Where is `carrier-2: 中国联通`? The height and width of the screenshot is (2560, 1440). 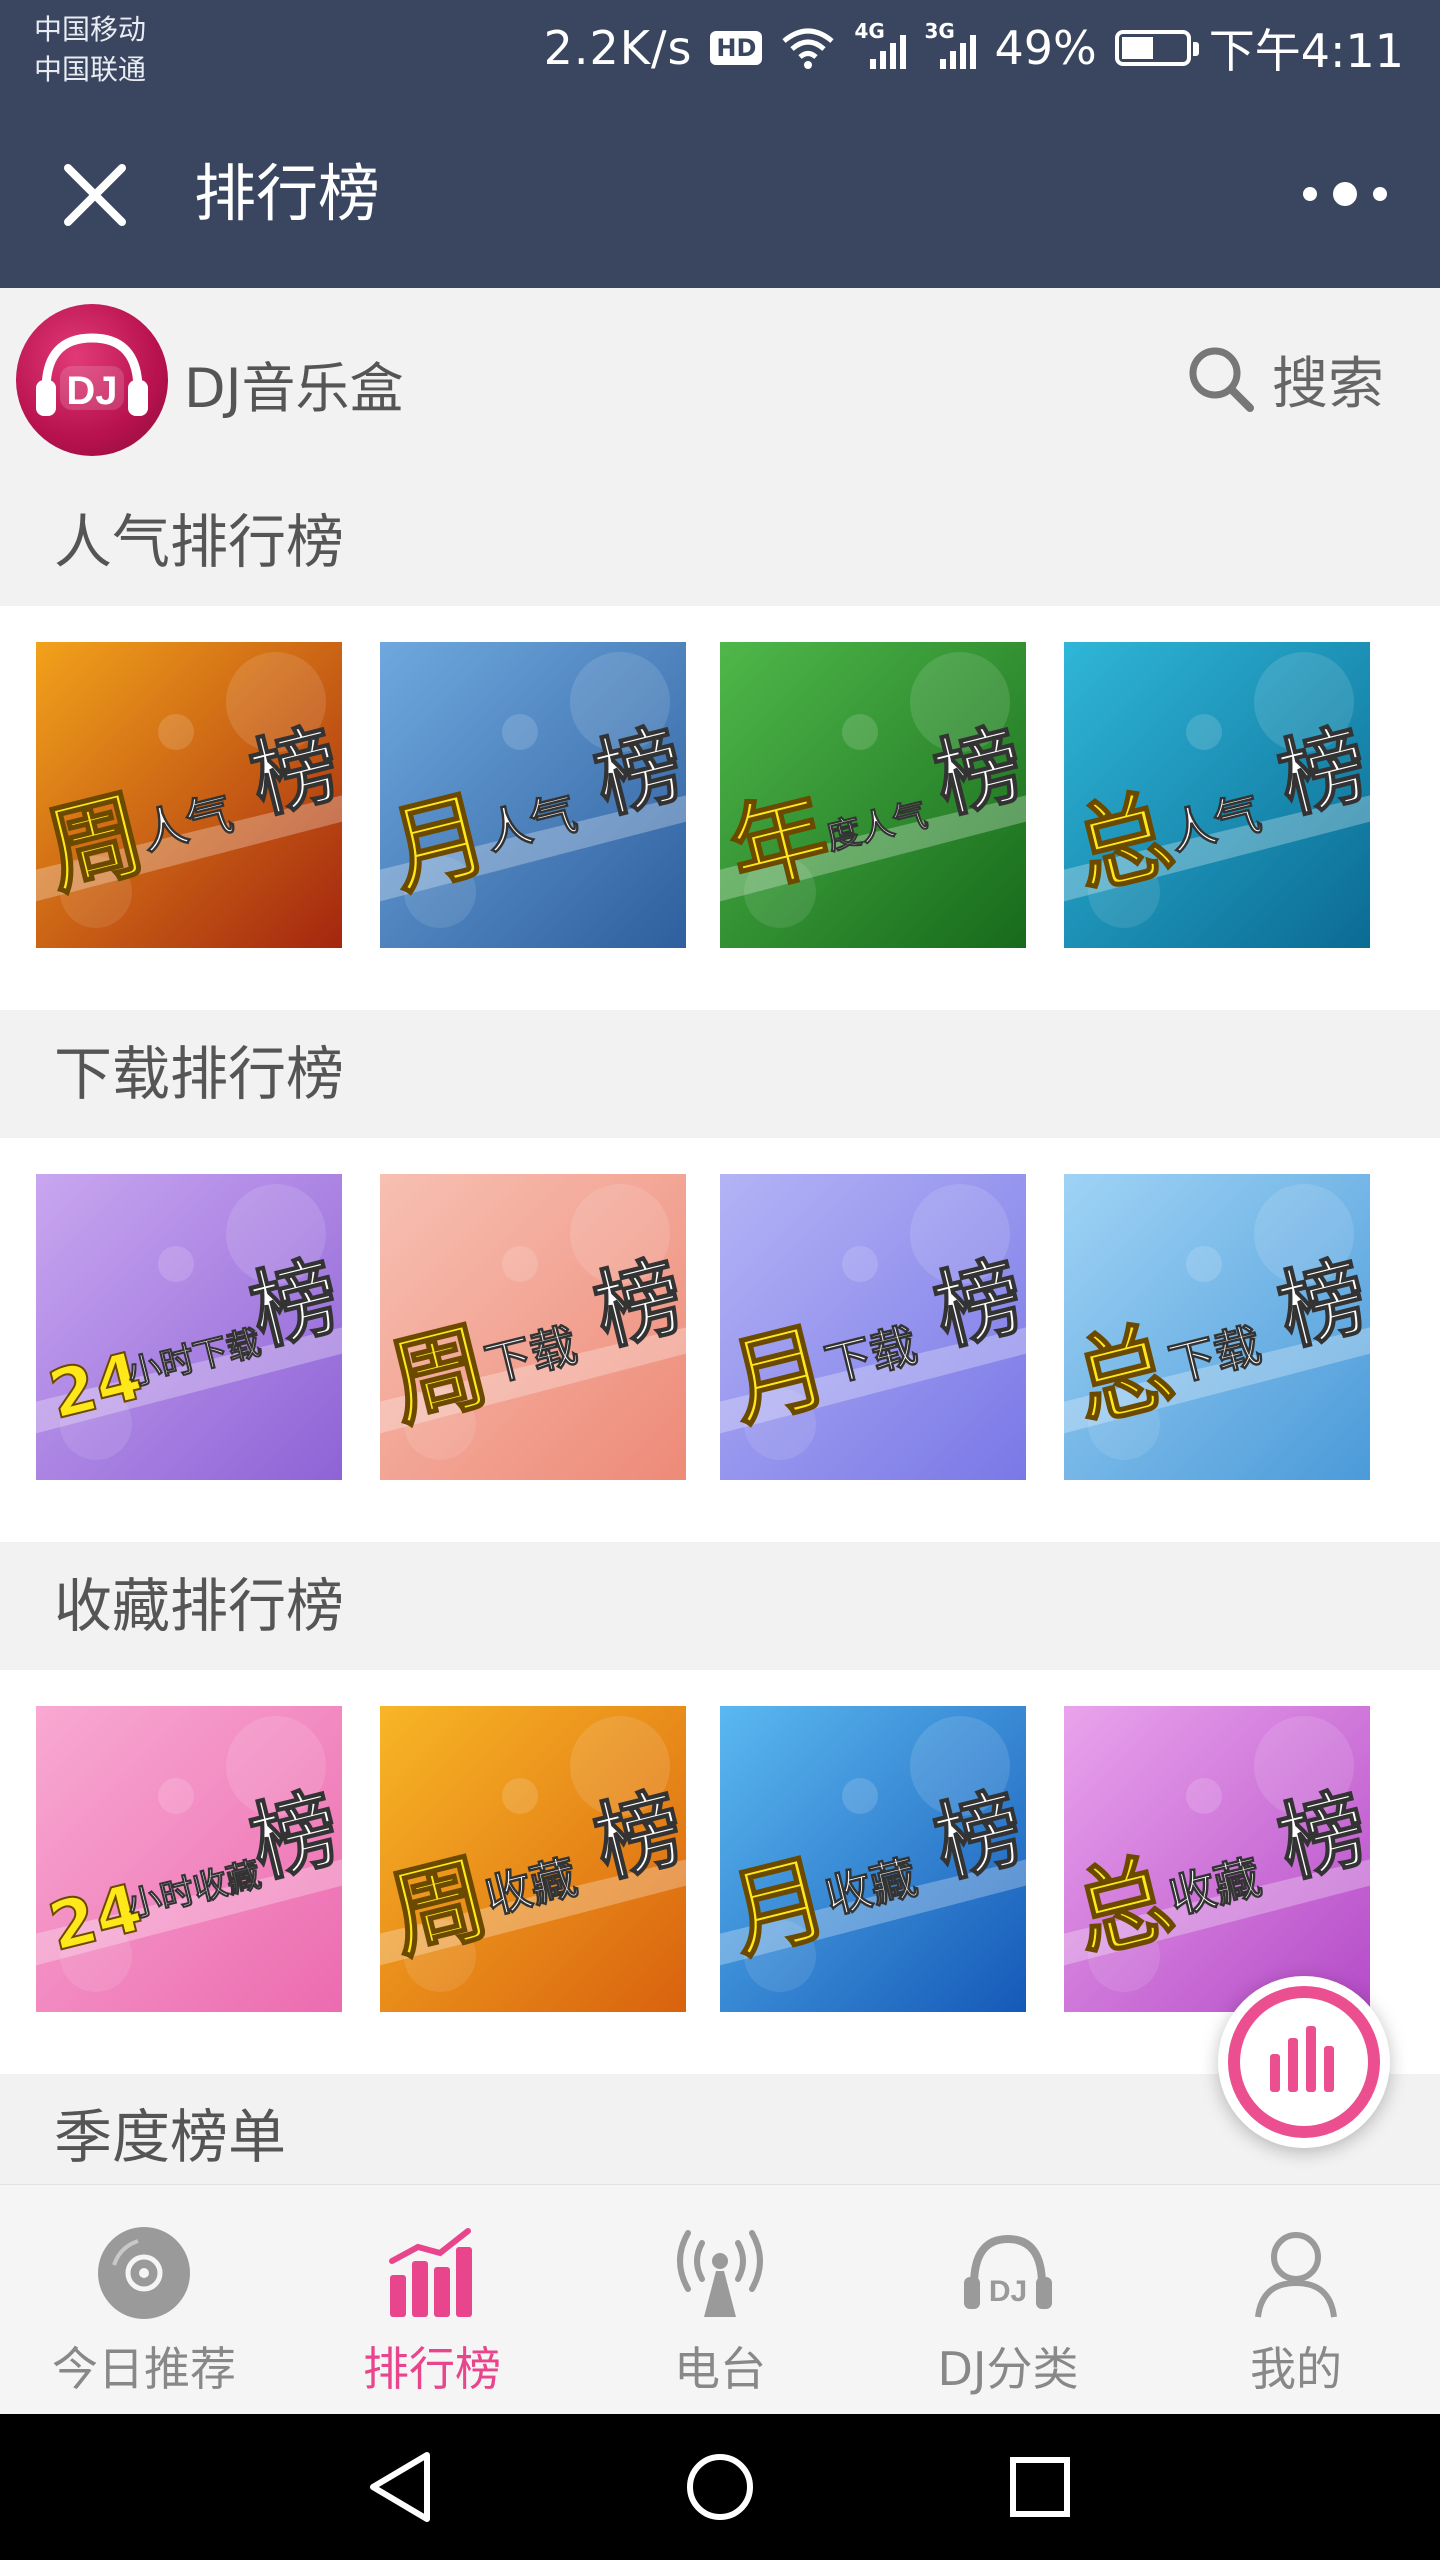 carrier-2: 中国联通 is located at coordinates (90, 69).